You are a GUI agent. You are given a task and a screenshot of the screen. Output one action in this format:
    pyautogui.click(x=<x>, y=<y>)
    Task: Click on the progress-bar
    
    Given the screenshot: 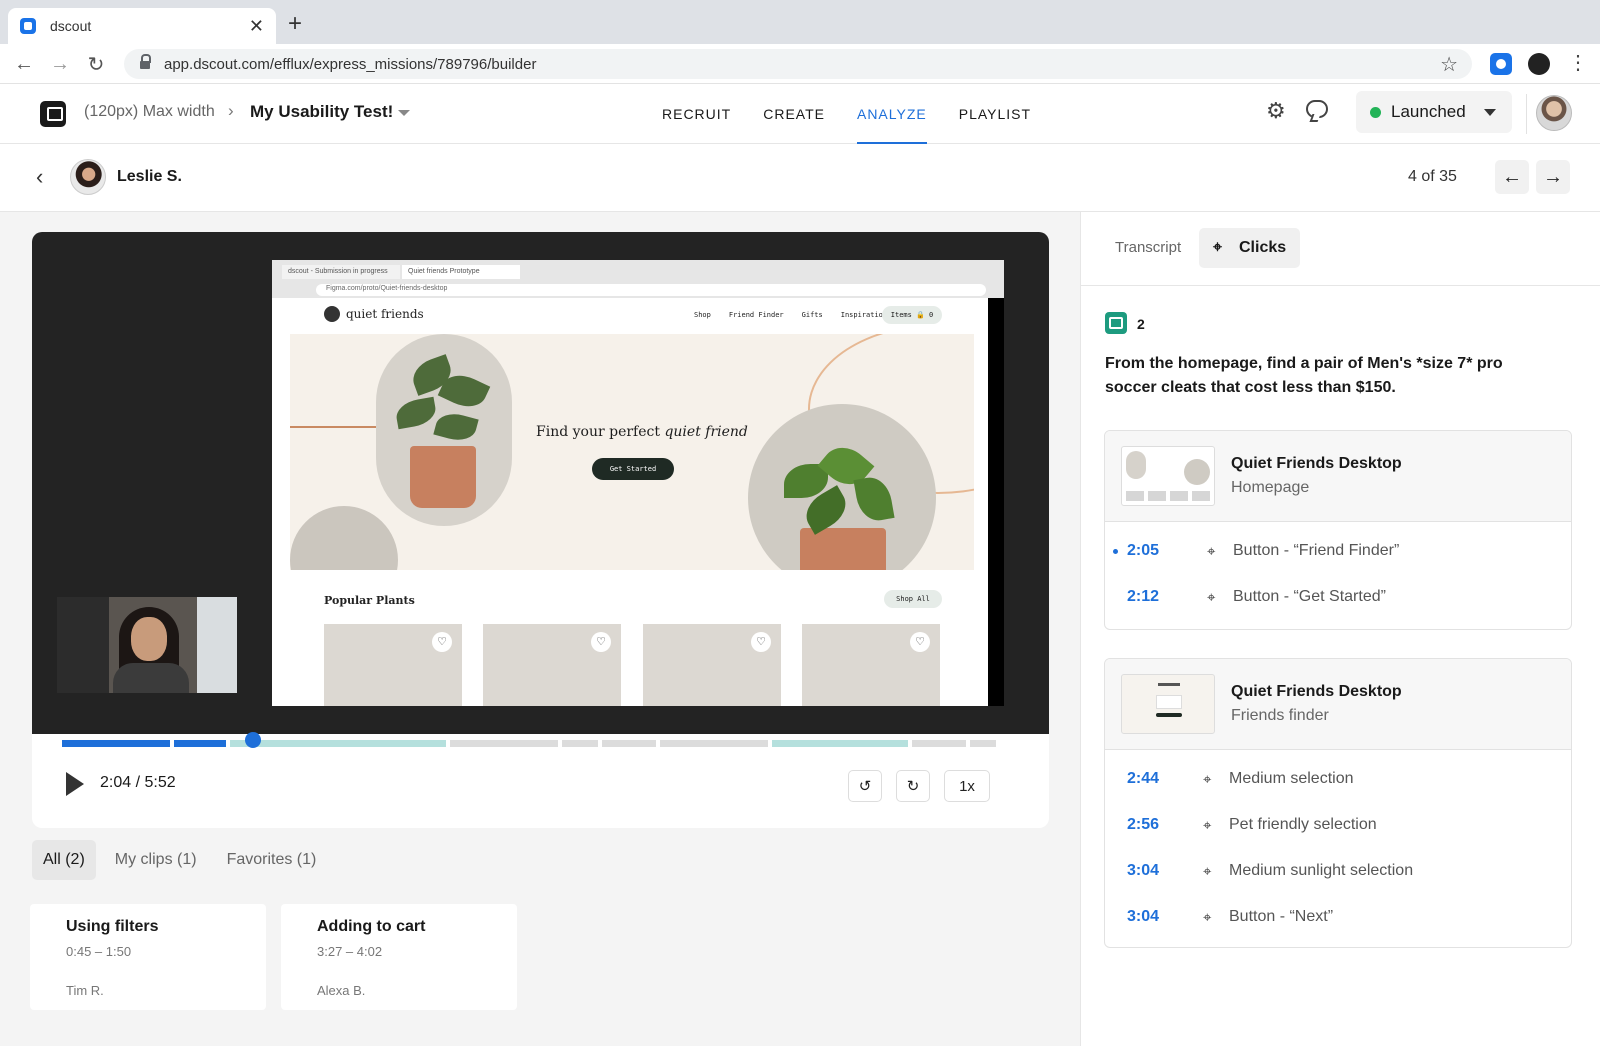 What is the action you would take?
    pyautogui.click(x=540, y=743)
    